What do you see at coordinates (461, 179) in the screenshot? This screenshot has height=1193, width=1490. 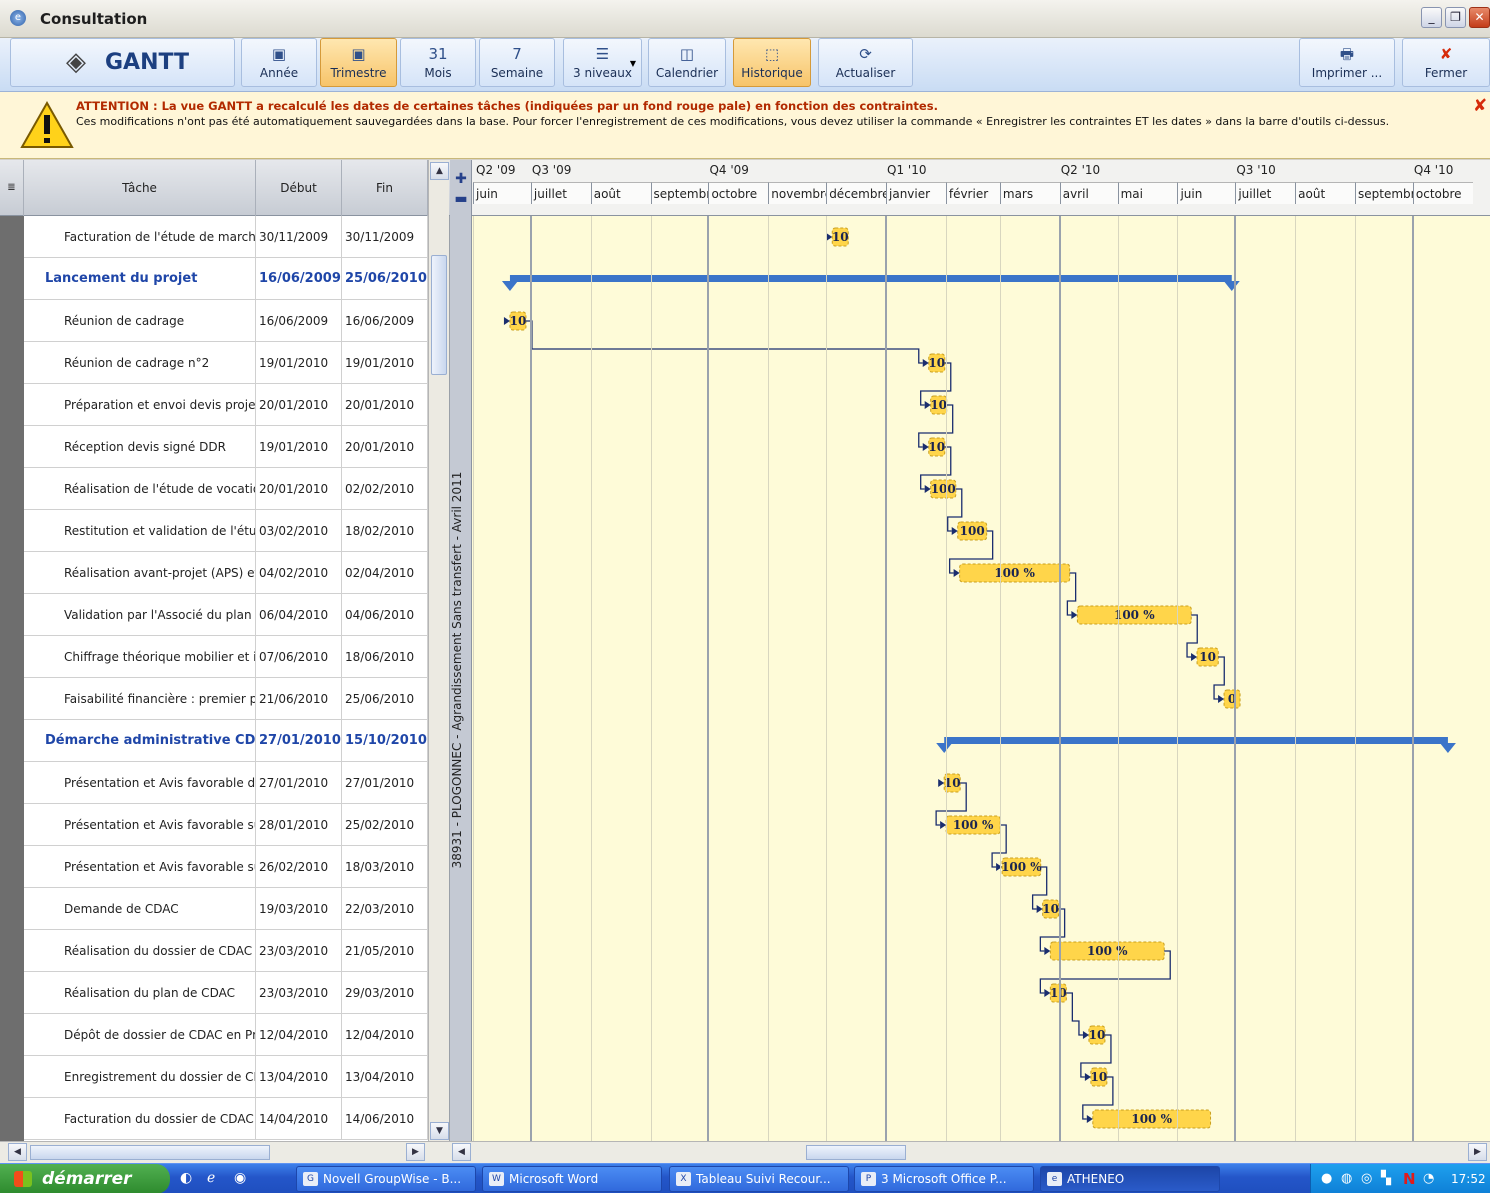 I see `expand-icon: ✚` at bounding box center [461, 179].